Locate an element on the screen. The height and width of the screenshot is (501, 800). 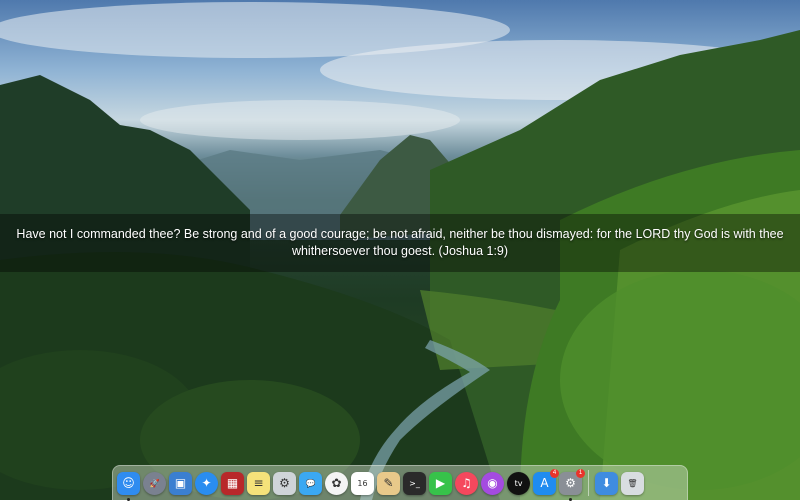
apple-tv-icon: tv is located at coordinates (518, 483).